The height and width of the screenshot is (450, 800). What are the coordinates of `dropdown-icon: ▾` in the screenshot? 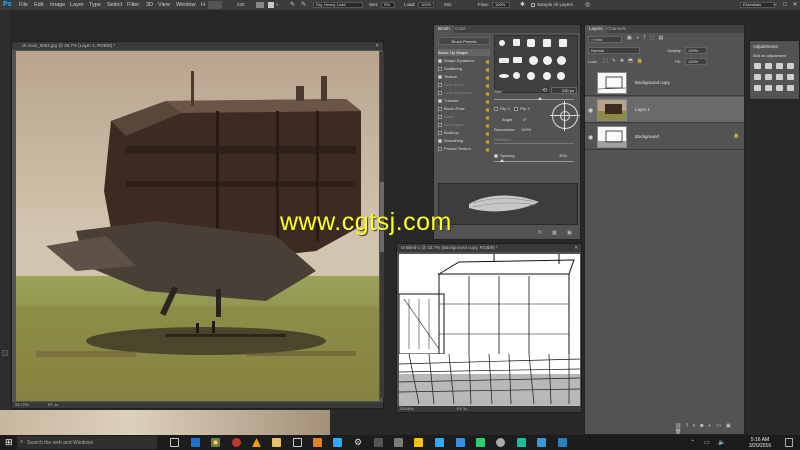 It's located at (277, 5).